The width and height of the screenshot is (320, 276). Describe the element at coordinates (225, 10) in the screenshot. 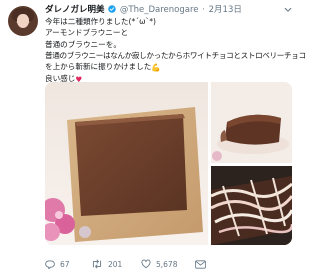

I see `tweet-date: 2月13日` at that location.